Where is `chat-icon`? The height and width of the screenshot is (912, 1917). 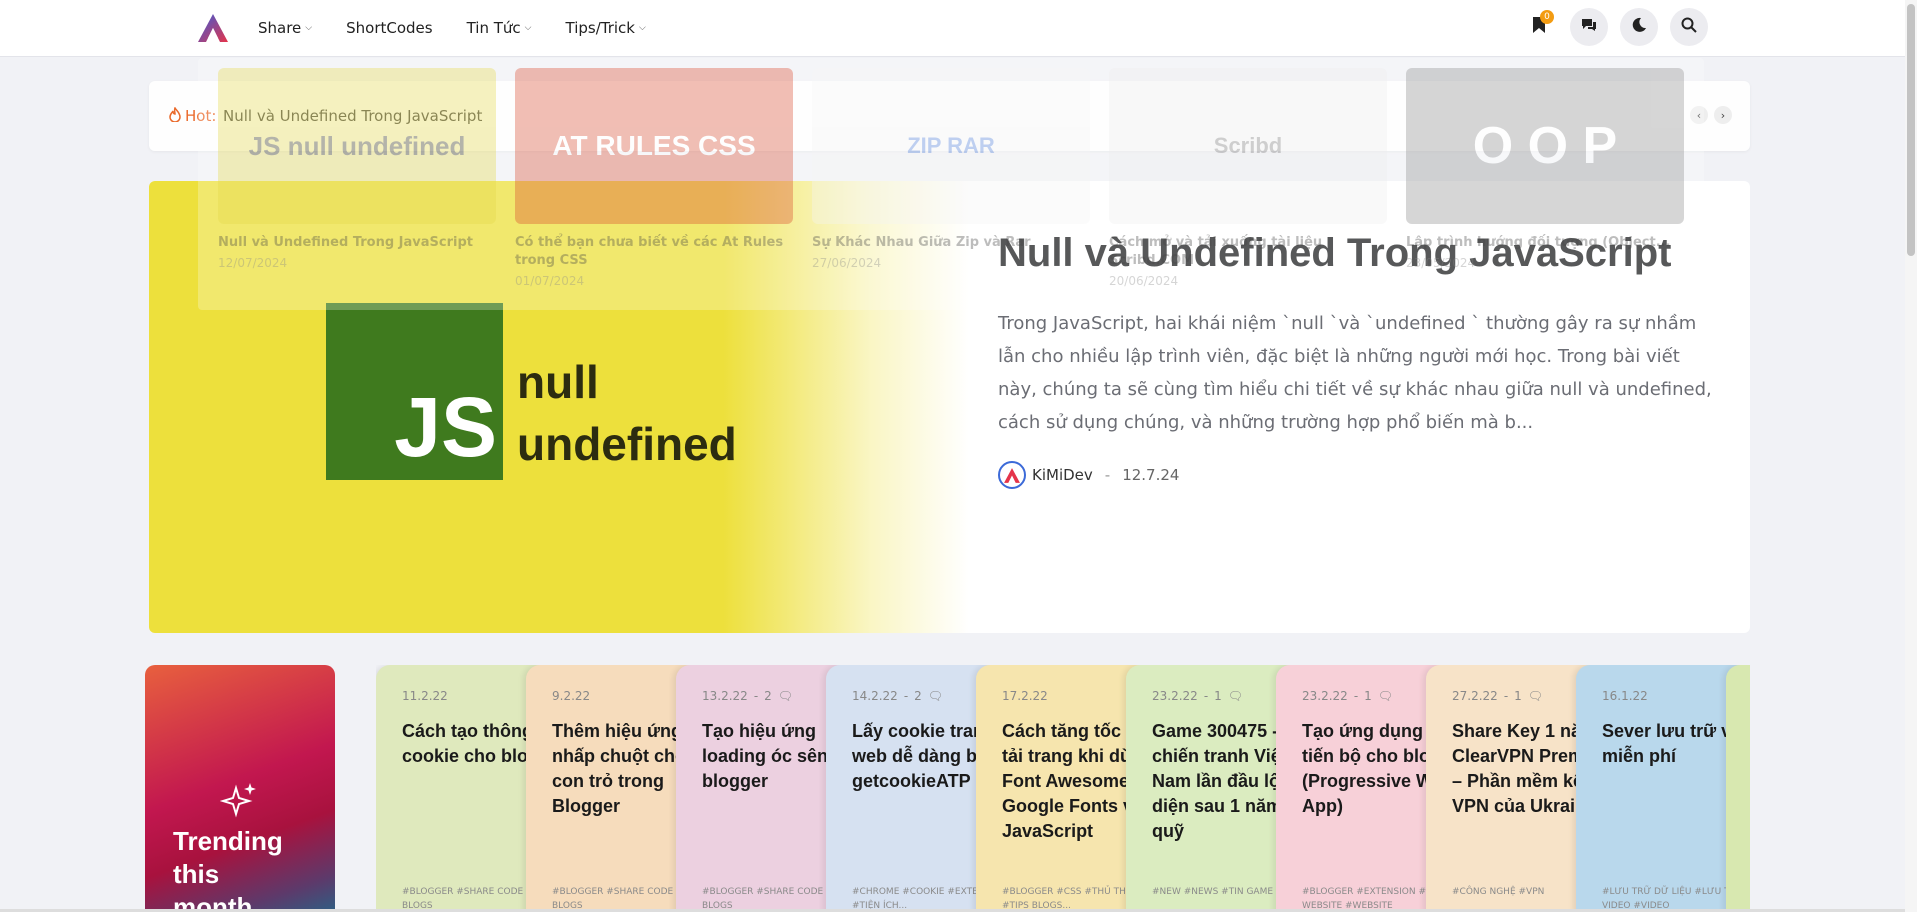
chat-icon is located at coordinates (1589, 27).